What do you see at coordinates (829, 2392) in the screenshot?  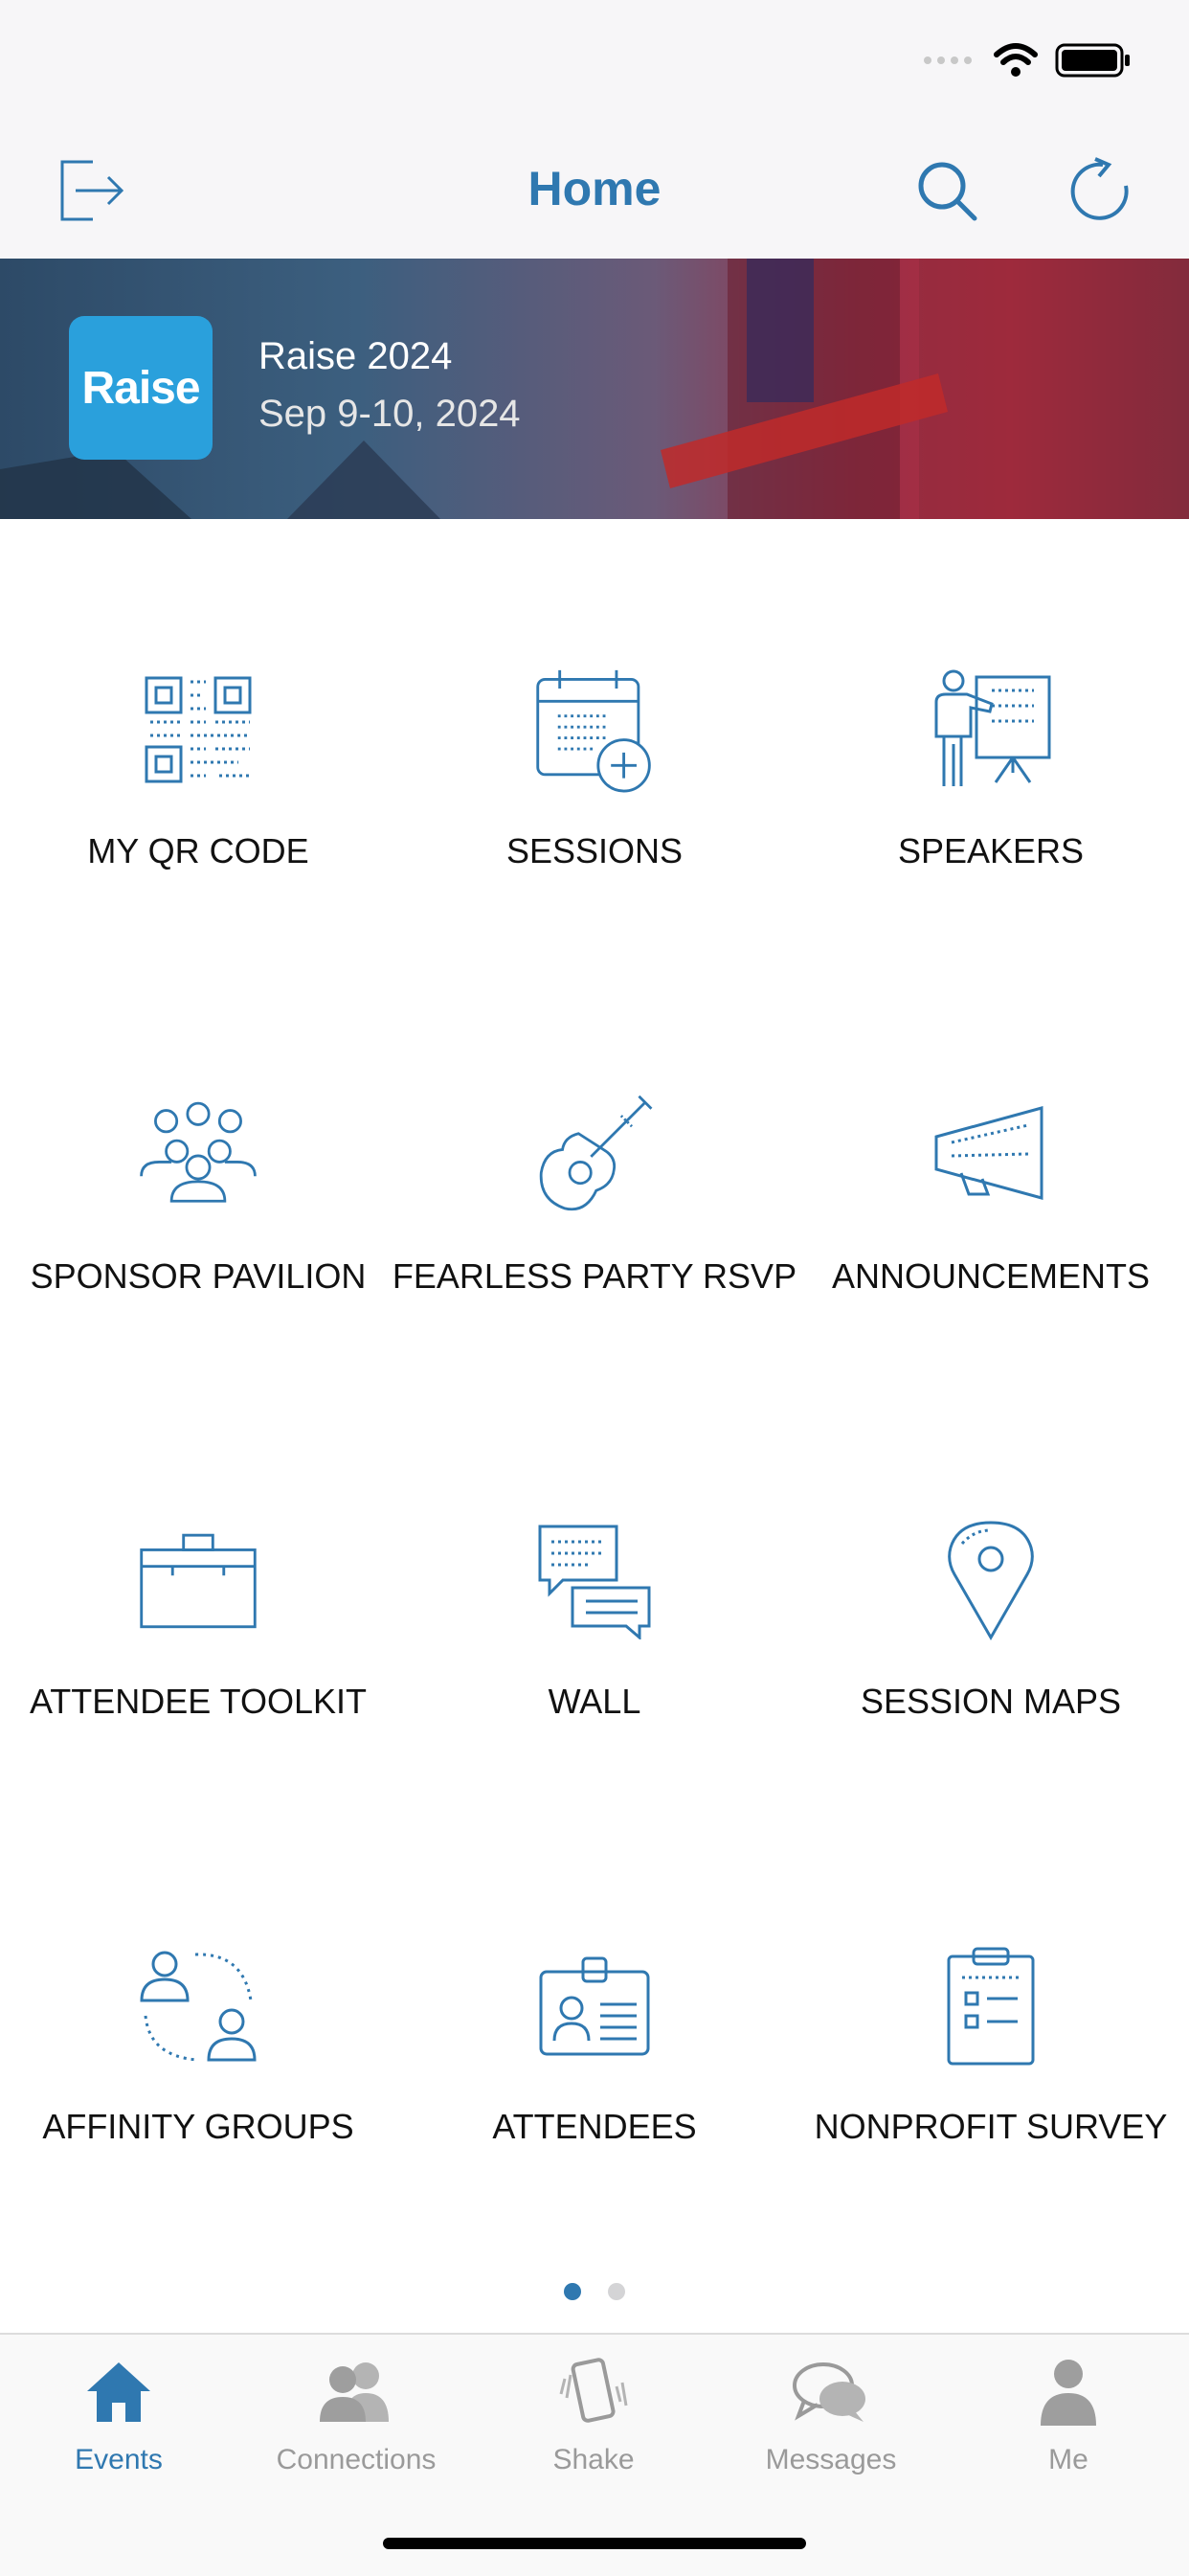 I see `messages-icon` at bounding box center [829, 2392].